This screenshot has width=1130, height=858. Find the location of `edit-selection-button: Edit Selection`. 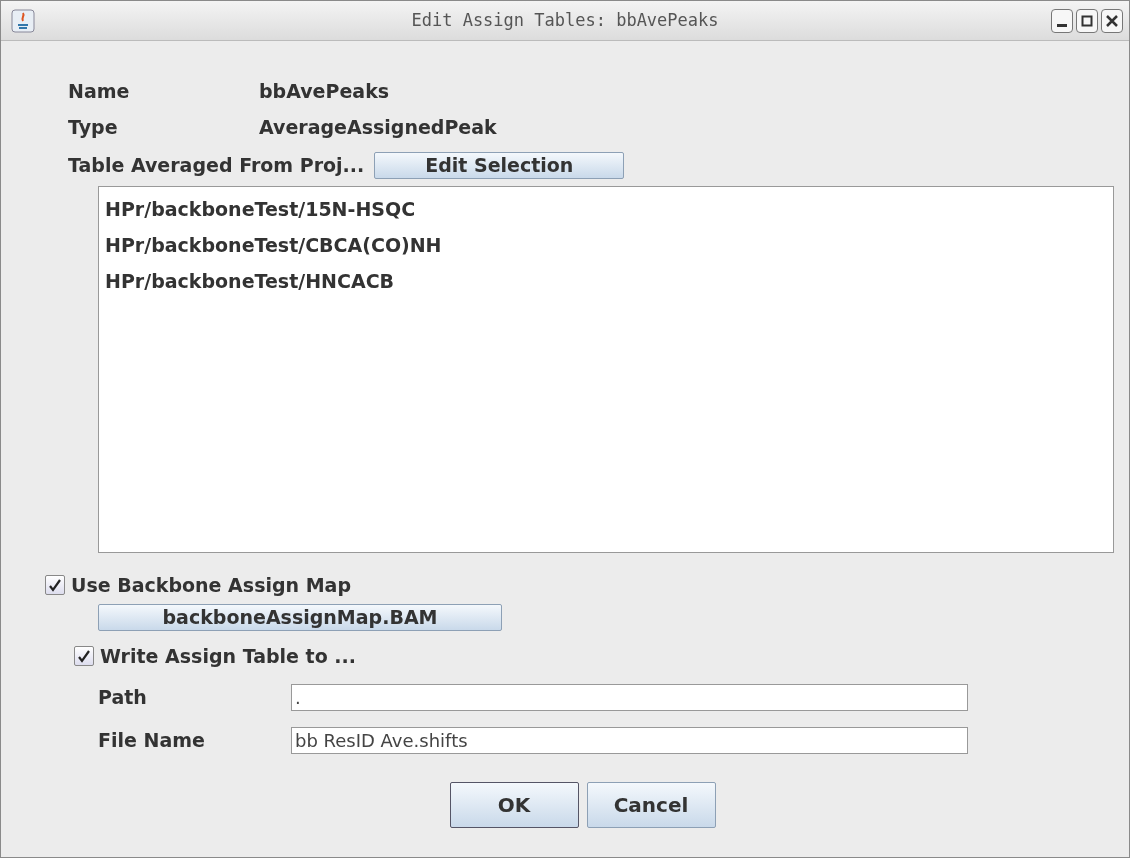

edit-selection-button: Edit Selection is located at coordinates (499, 165).